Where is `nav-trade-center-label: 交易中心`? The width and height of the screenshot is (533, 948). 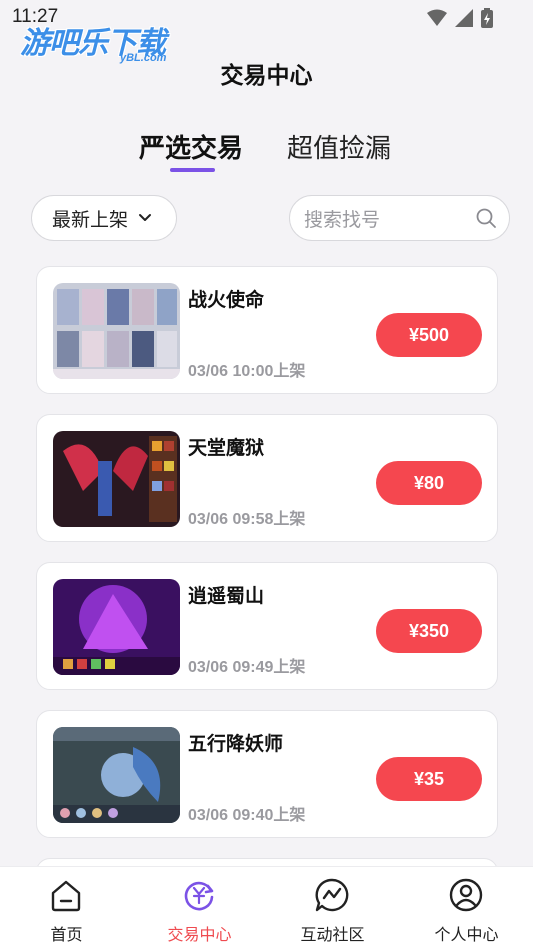 nav-trade-center-label: 交易中心 is located at coordinates (199, 934).